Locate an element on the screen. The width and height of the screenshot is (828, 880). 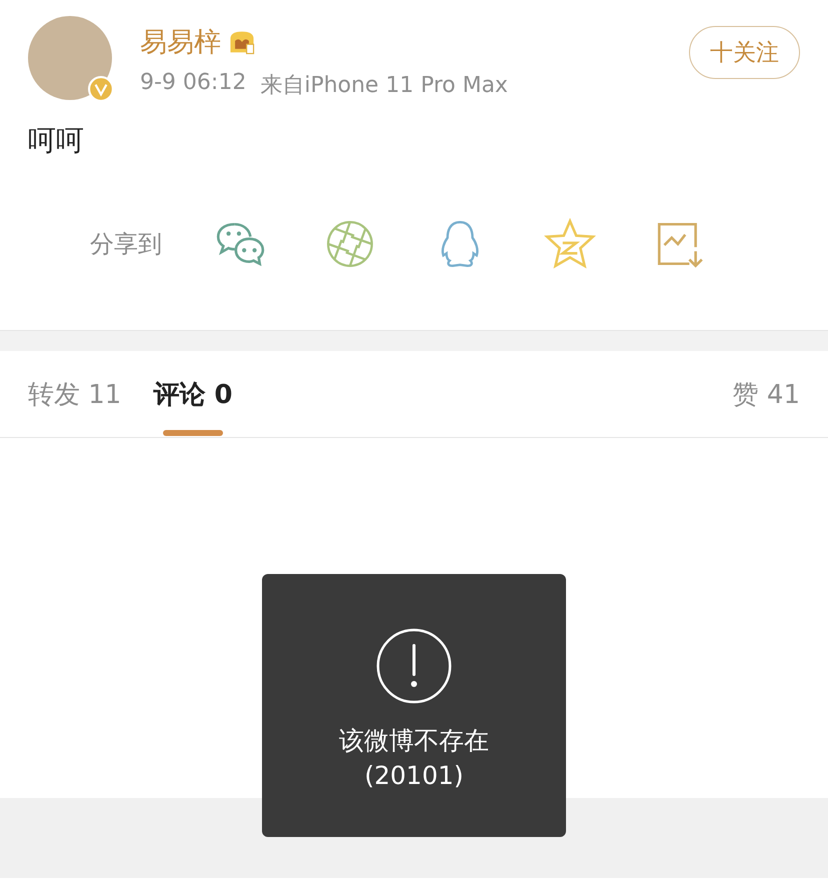
follow-button: 十关注 is located at coordinates (744, 52).